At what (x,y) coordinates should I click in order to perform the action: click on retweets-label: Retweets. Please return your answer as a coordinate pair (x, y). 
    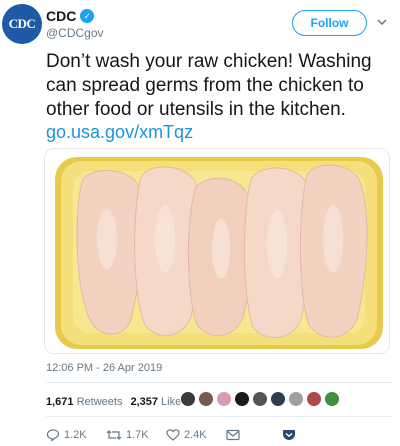
    Looking at the image, I should click on (99, 402).